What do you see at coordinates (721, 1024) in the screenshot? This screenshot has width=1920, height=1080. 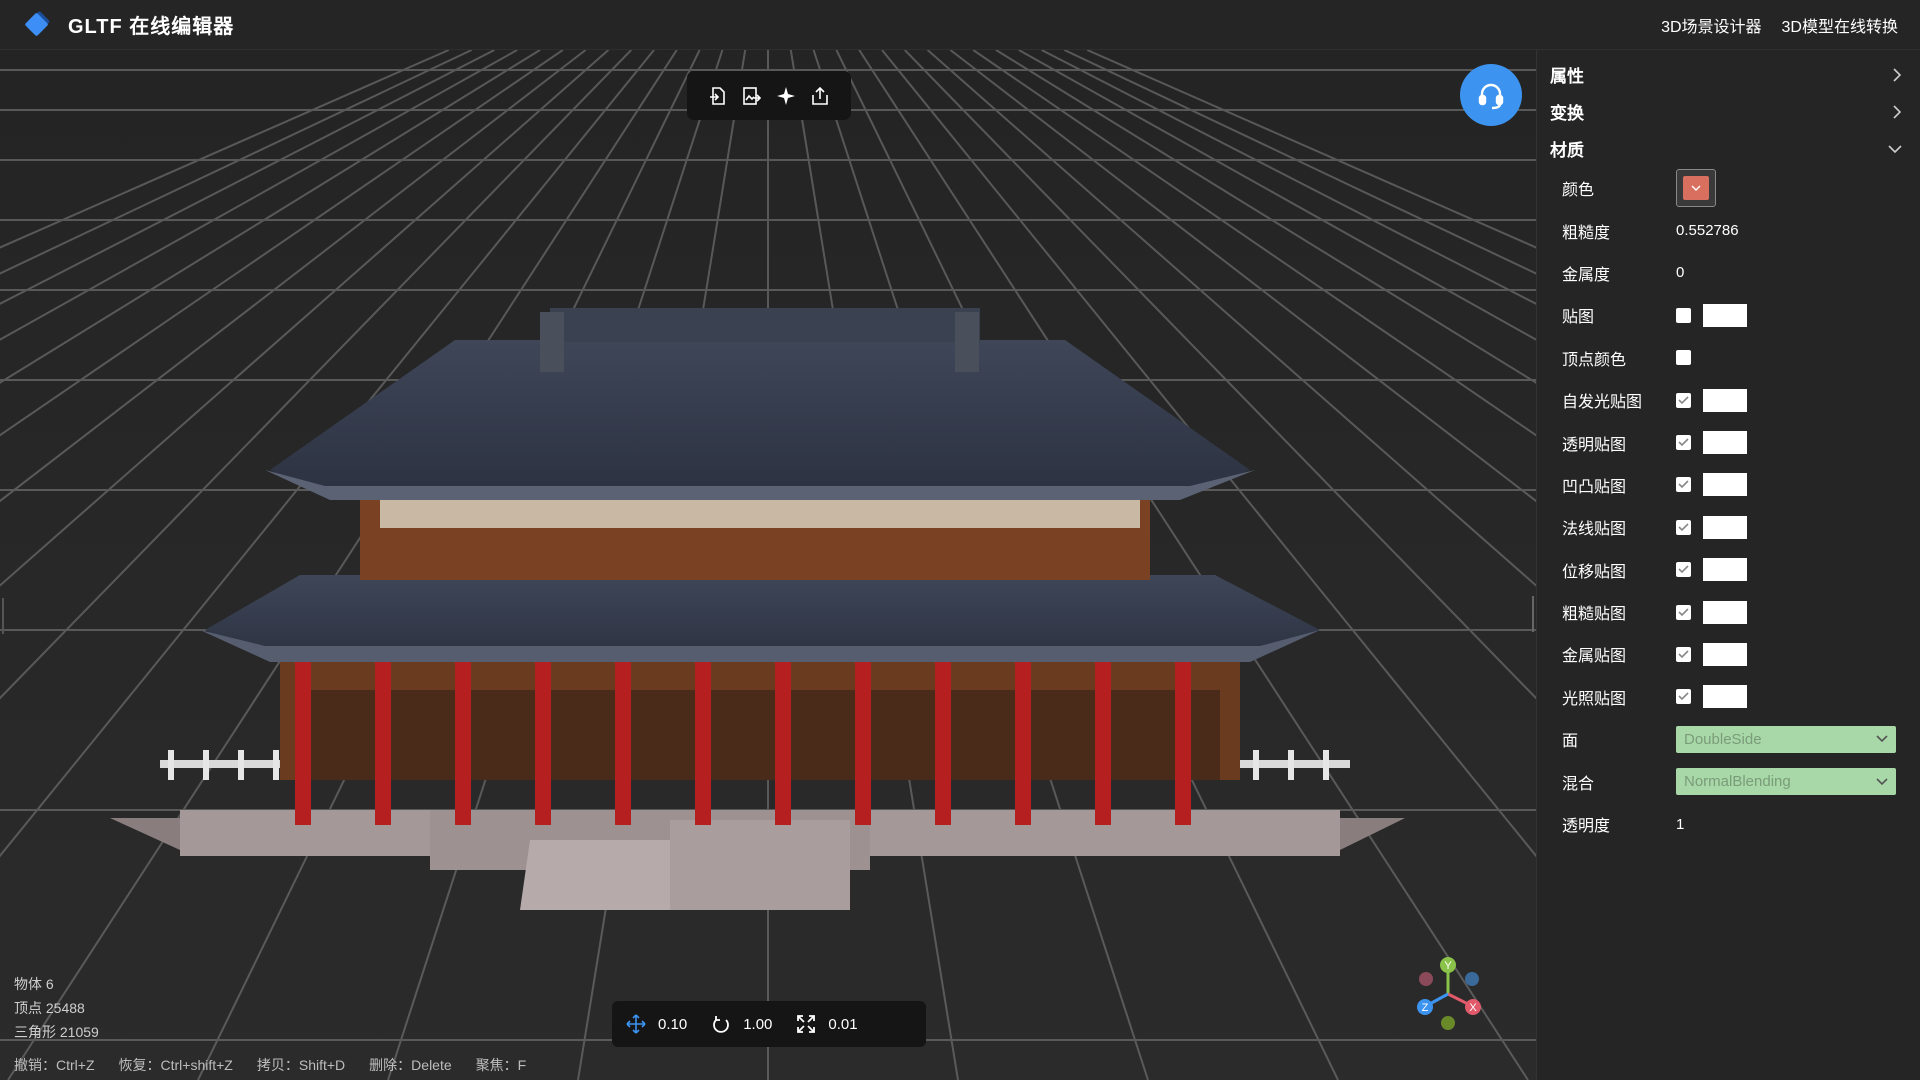 I see `rotate-icon` at bounding box center [721, 1024].